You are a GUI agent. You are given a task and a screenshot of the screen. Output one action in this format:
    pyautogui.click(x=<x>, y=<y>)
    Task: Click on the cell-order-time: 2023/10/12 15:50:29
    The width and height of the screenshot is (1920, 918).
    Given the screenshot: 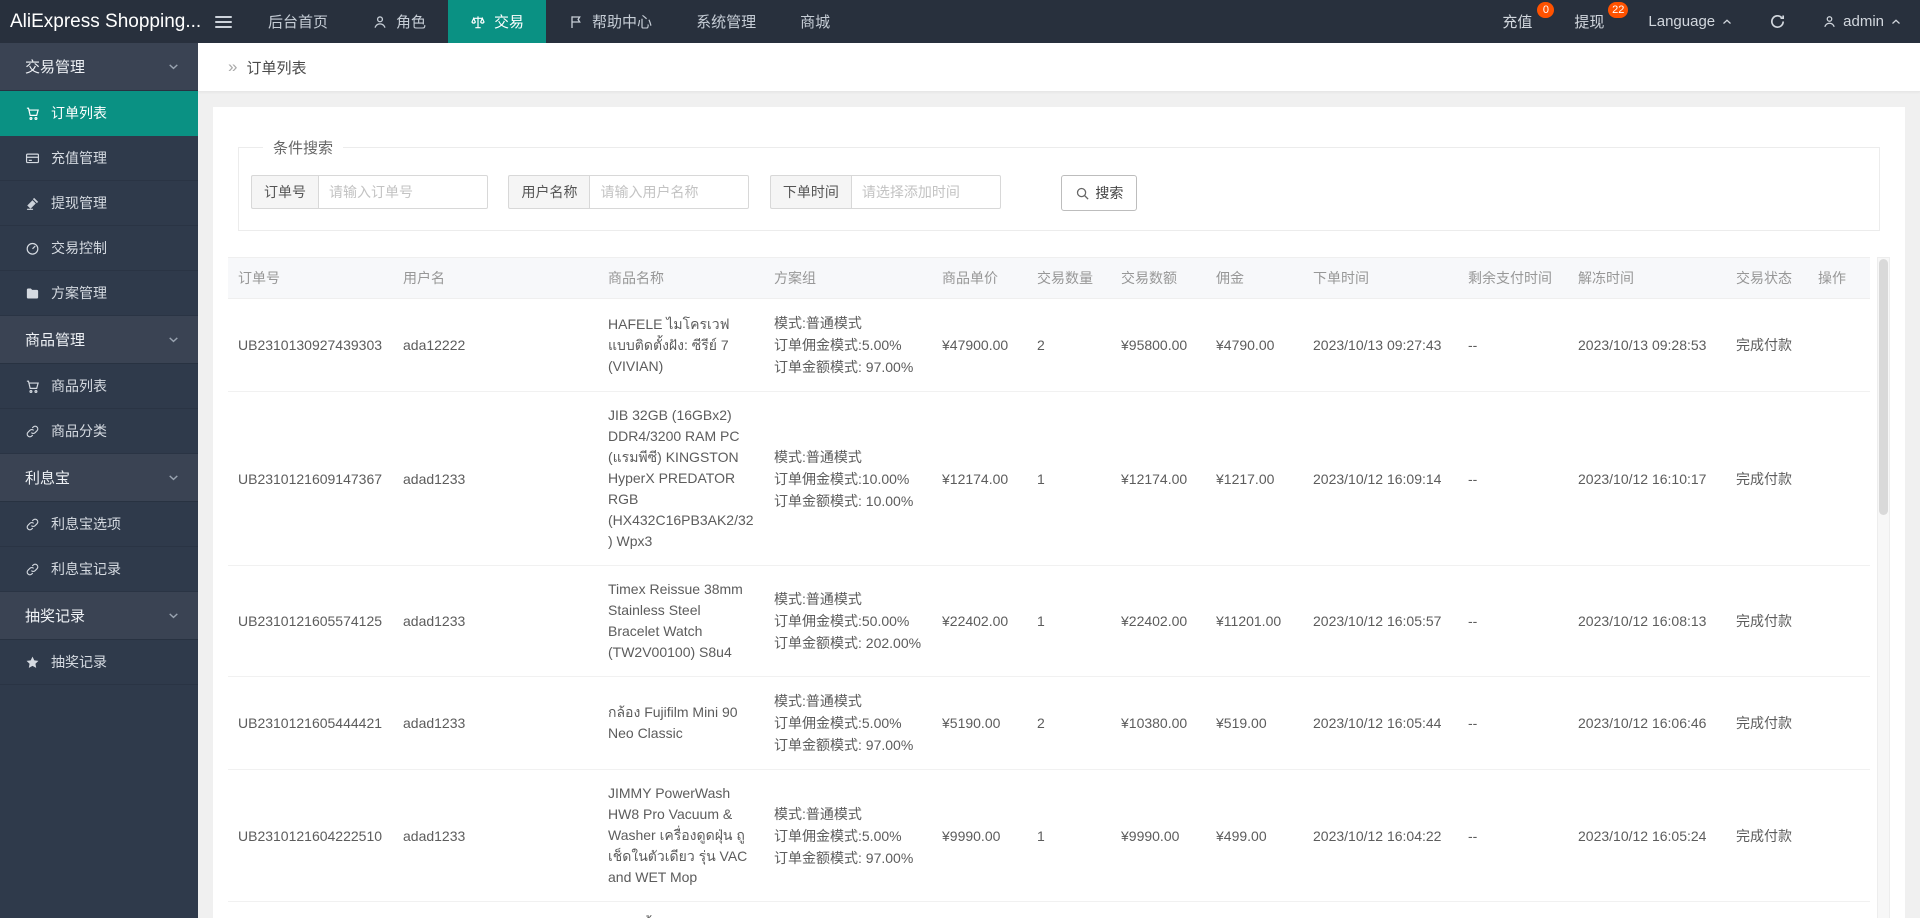 What is the action you would take?
    pyautogui.click(x=1380, y=909)
    